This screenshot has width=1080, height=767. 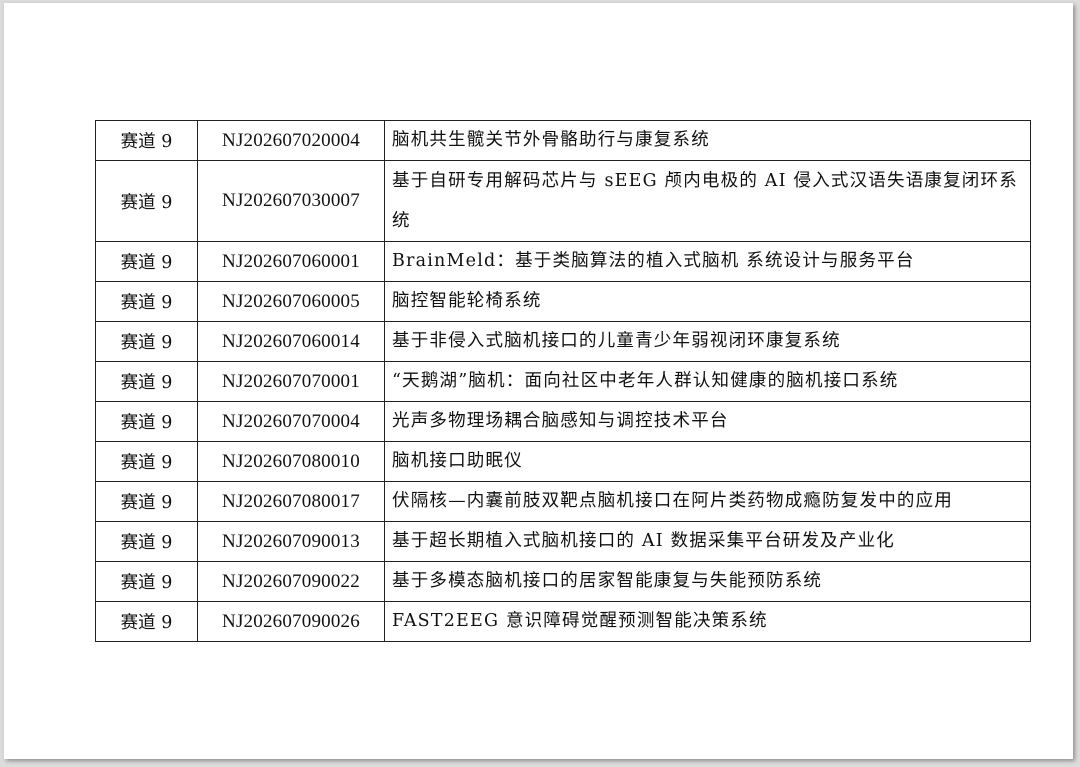 I want to click on project-code-cell: NJ202607080017, so click(x=291, y=501).